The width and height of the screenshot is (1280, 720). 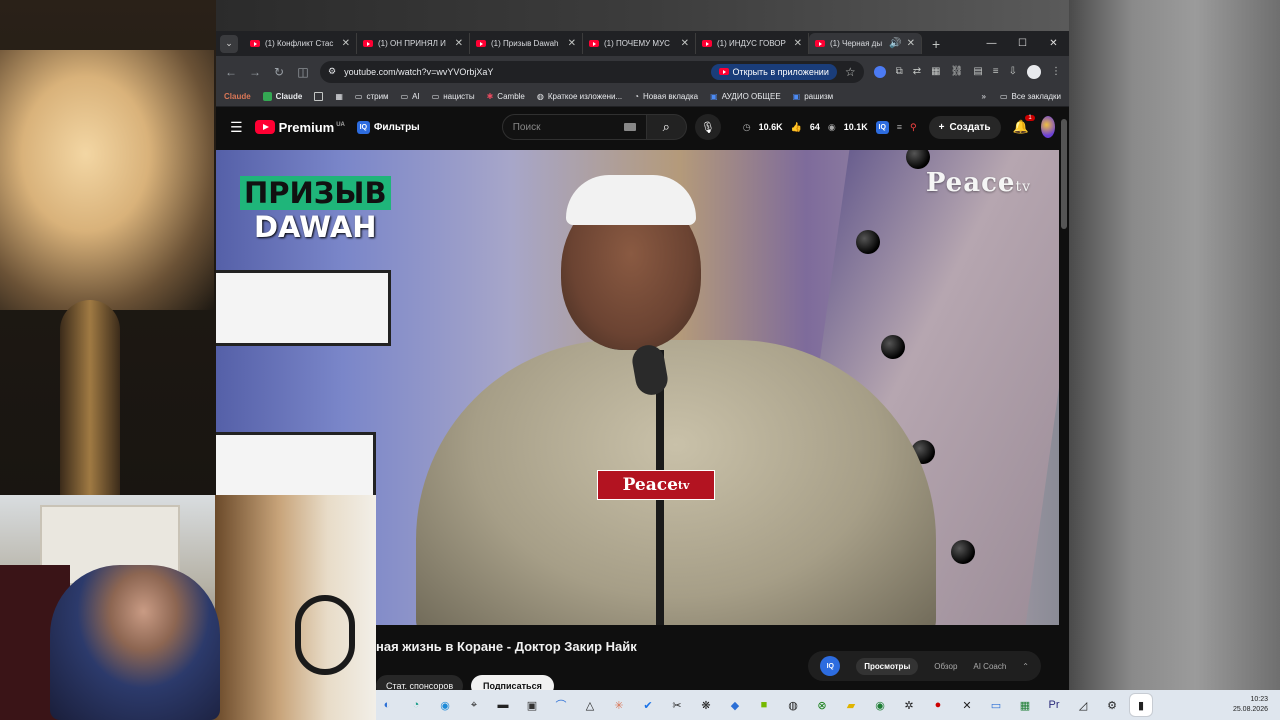 What do you see at coordinates (913, 127) in the screenshot?
I see `extension-bell-icon: ⚲` at bounding box center [913, 127].